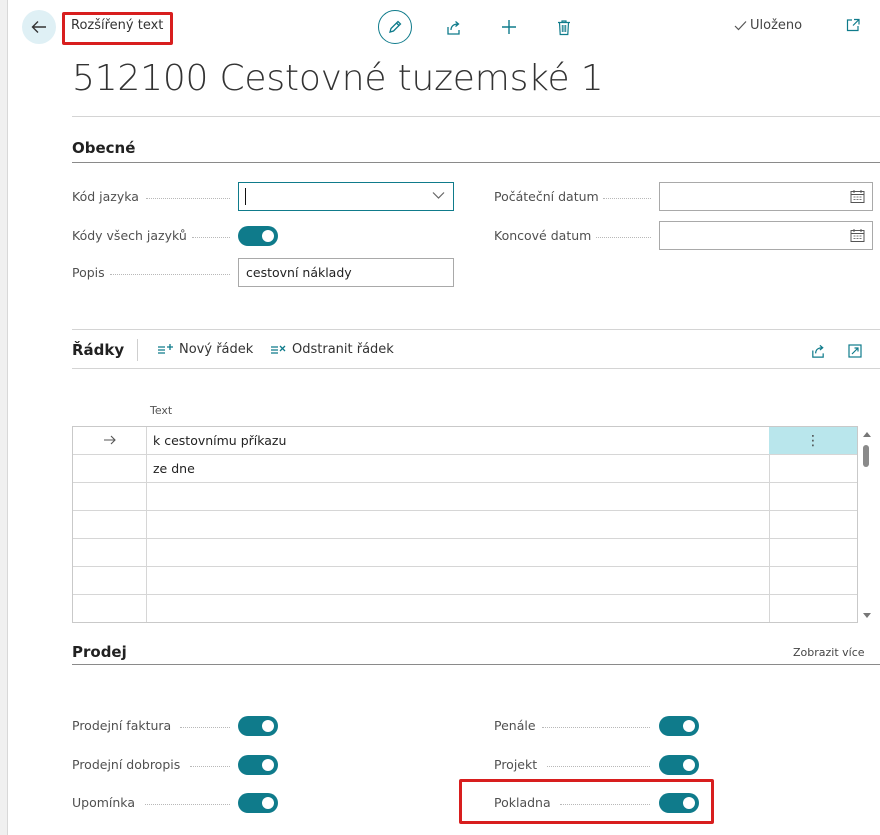 Image resolution: width=880 pixels, height=835 pixels. I want to click on lines-toolbar-bottom-divider, so click(476, 368).